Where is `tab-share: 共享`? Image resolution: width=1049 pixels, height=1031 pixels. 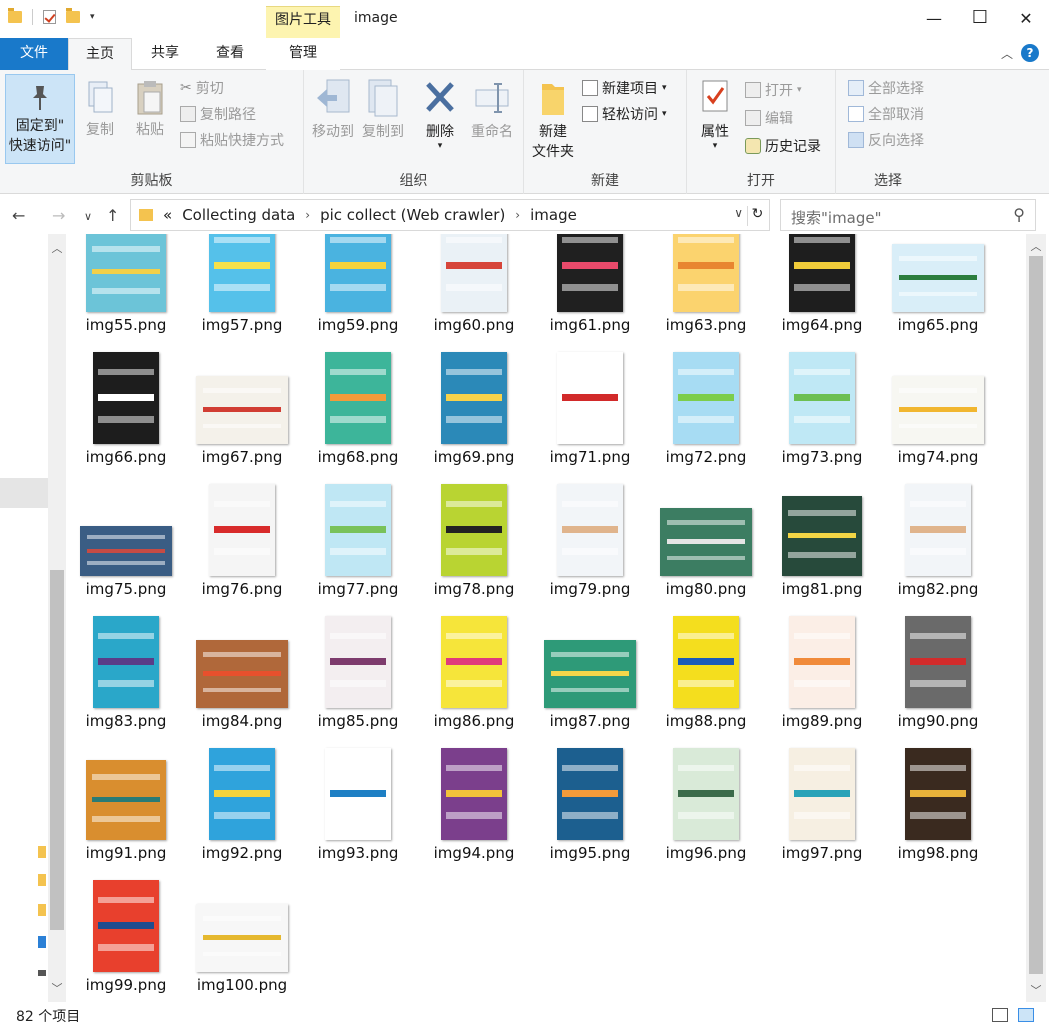 tab-share: 共享 is located at coordinates (165, 54).